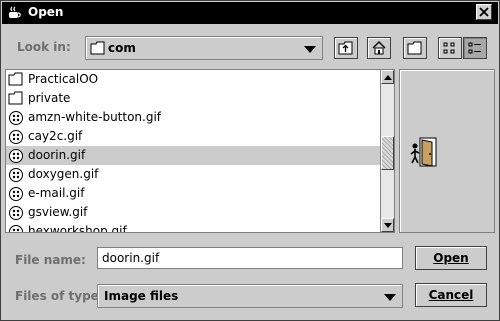  What do you see at coordinates (194, 193) in the screenshot?
I see `list-item: e-mail.gif` at bounding box center [194, 193].